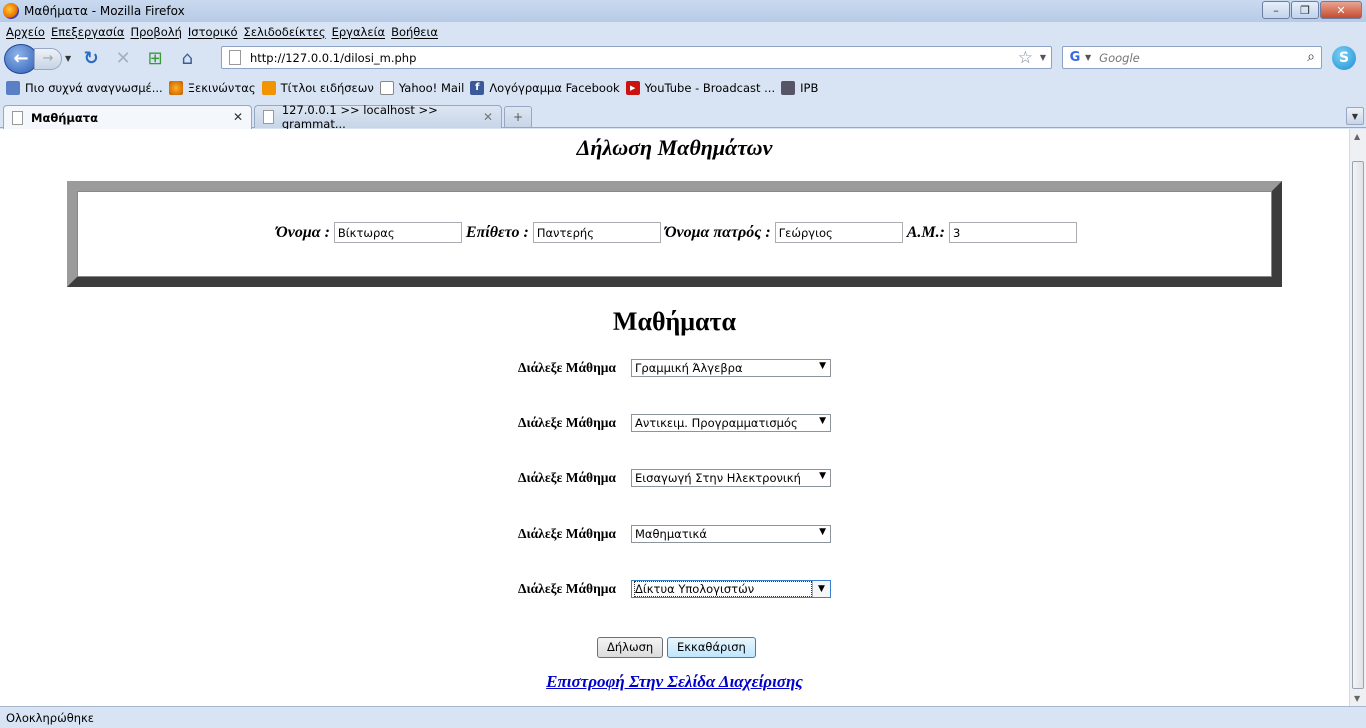  I want to click on bar-chart-icon, so click(13, 88).